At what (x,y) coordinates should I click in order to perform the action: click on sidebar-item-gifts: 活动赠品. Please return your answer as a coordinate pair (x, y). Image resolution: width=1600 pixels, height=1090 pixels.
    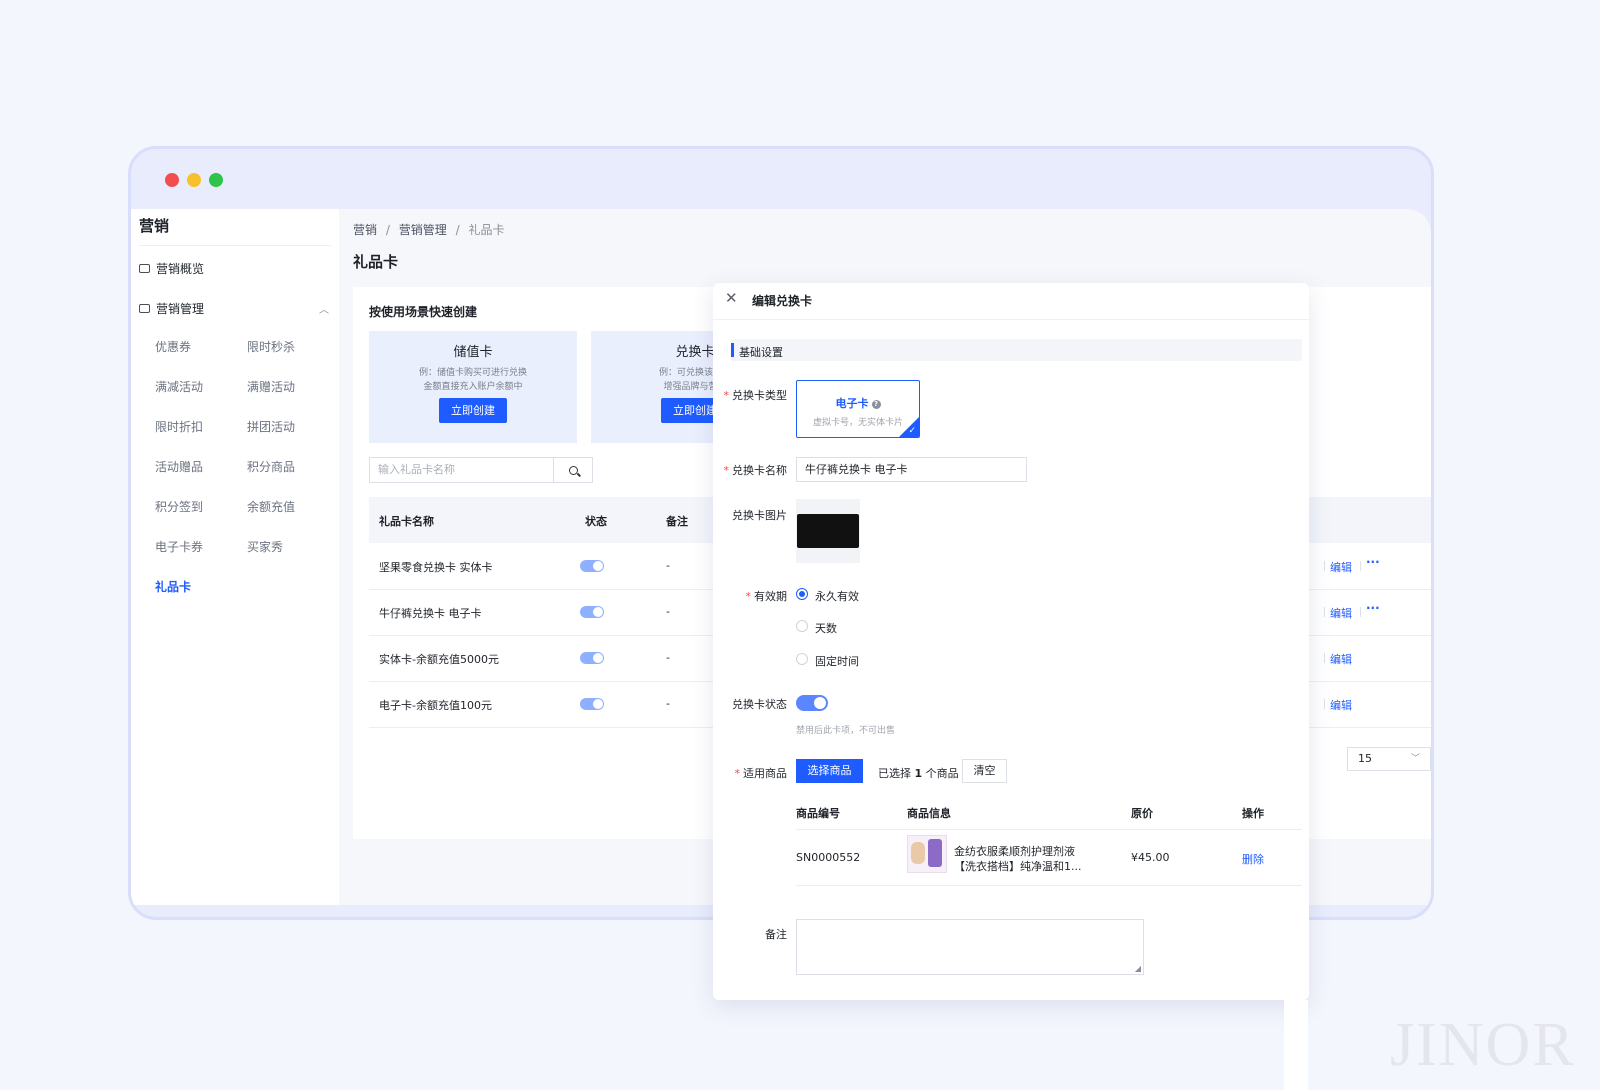
    Looking at the image, I should click on (179, 466).